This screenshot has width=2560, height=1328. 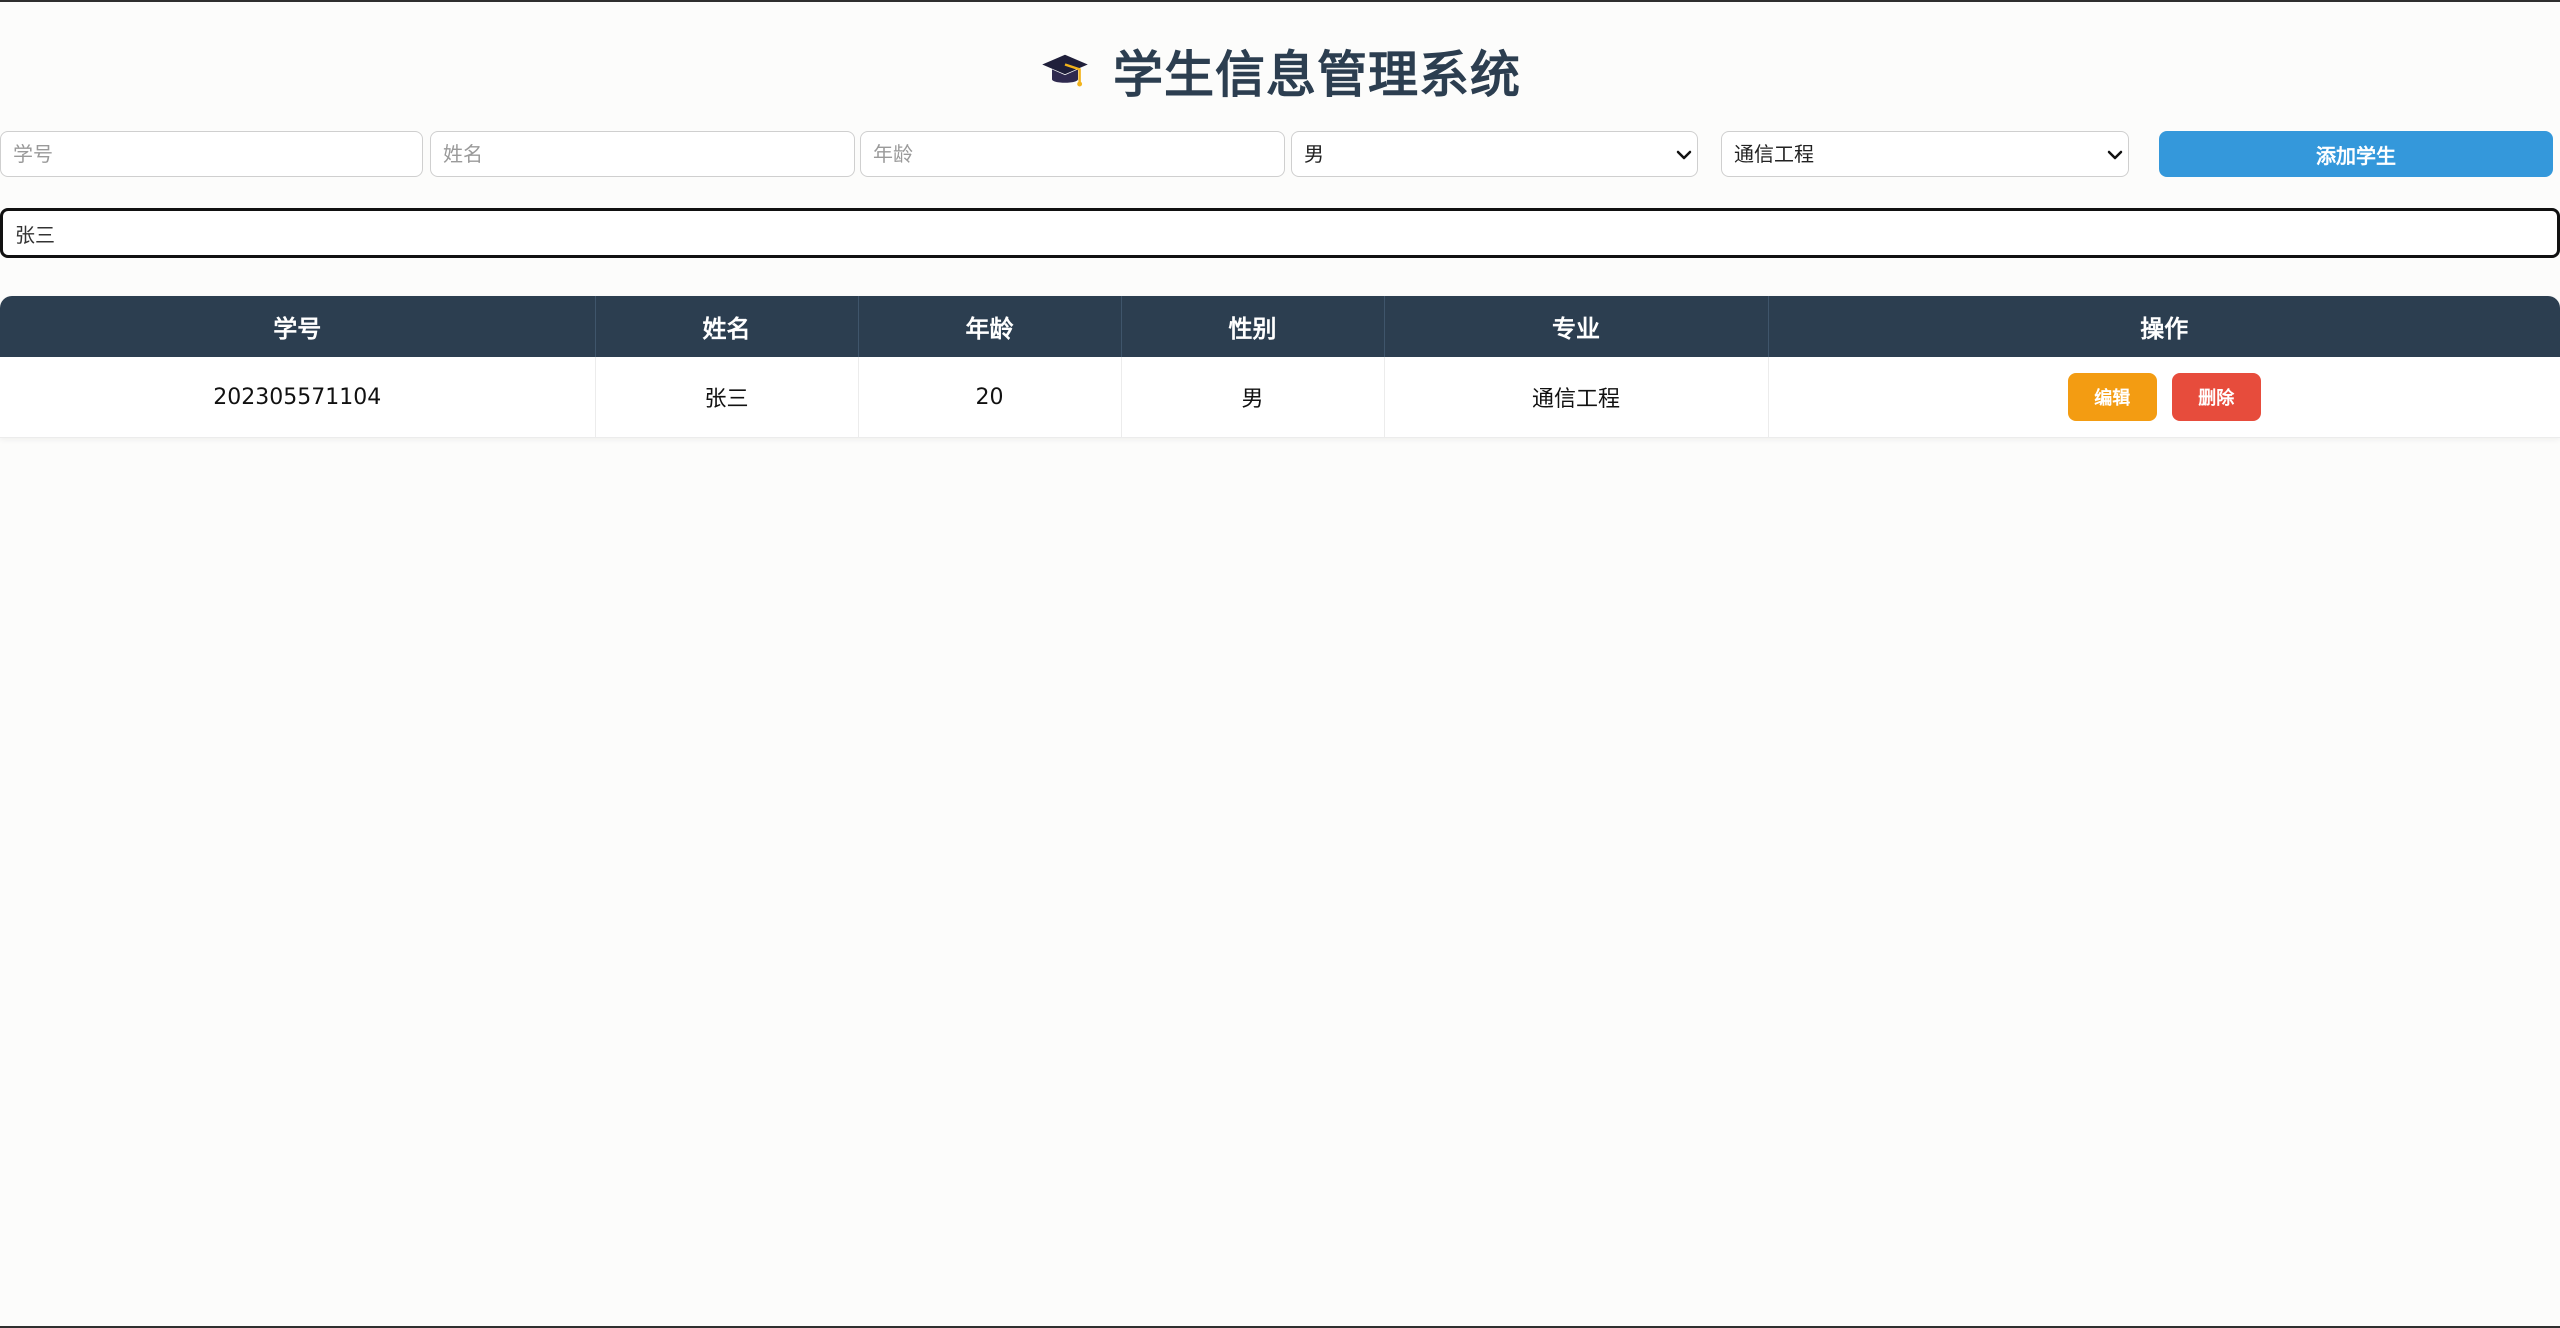 What do you see at coordinates (211, 154) in the screenshot?
I see `student-id-input` at bounding box center [211, 154].